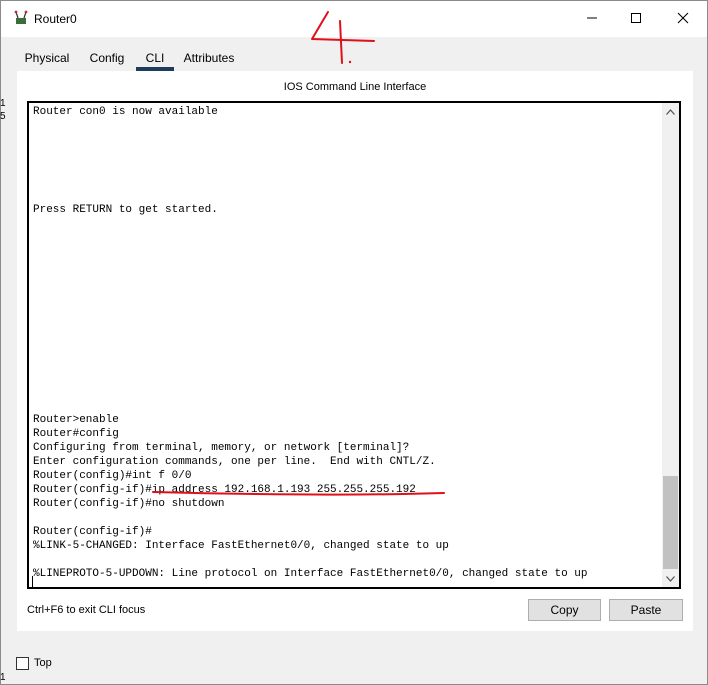 The width and height of the screenshot is (708, 685). Describe the element at coordinates (76, 434) in the screenshot. I see `console-line: Router#config` at that location.